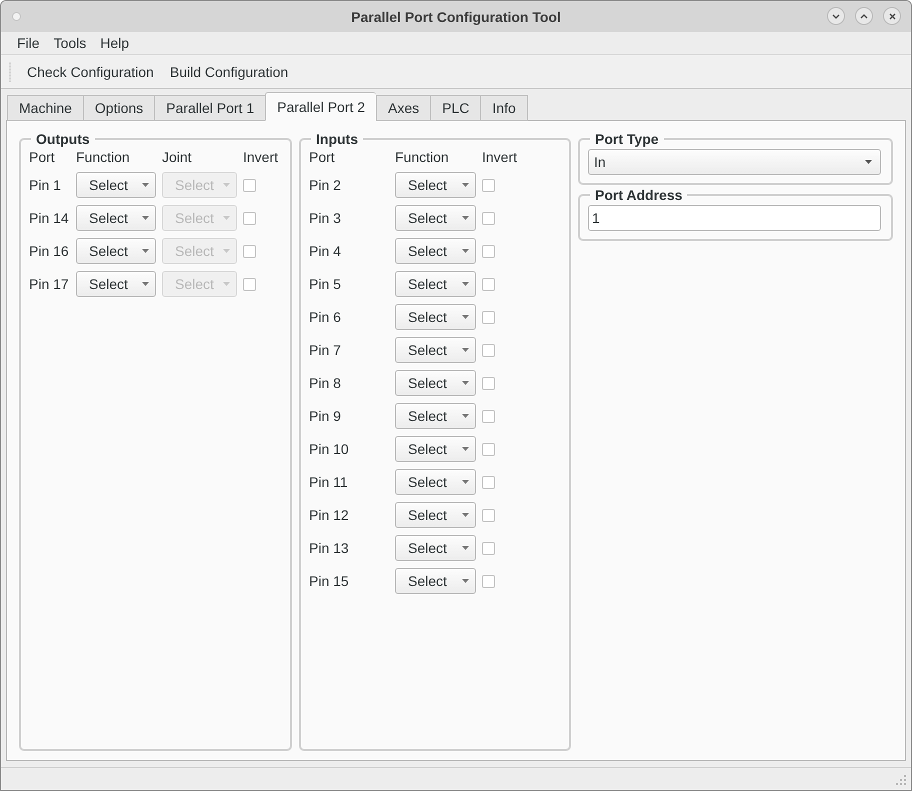 This screenshot has width=912, height=791. I want to click on port-type-dropdown: In, so click(734, 162).